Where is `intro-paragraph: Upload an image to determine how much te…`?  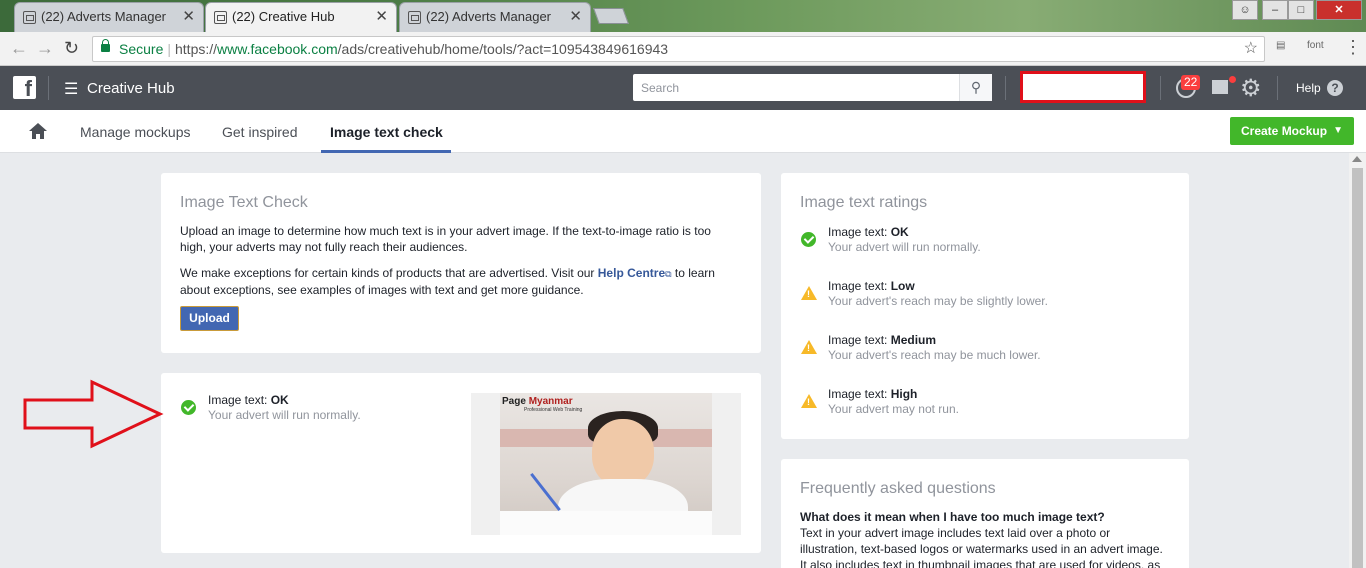
intro-paragraph: Upload an image to determine how much te… is located at coordinates (445, 239).